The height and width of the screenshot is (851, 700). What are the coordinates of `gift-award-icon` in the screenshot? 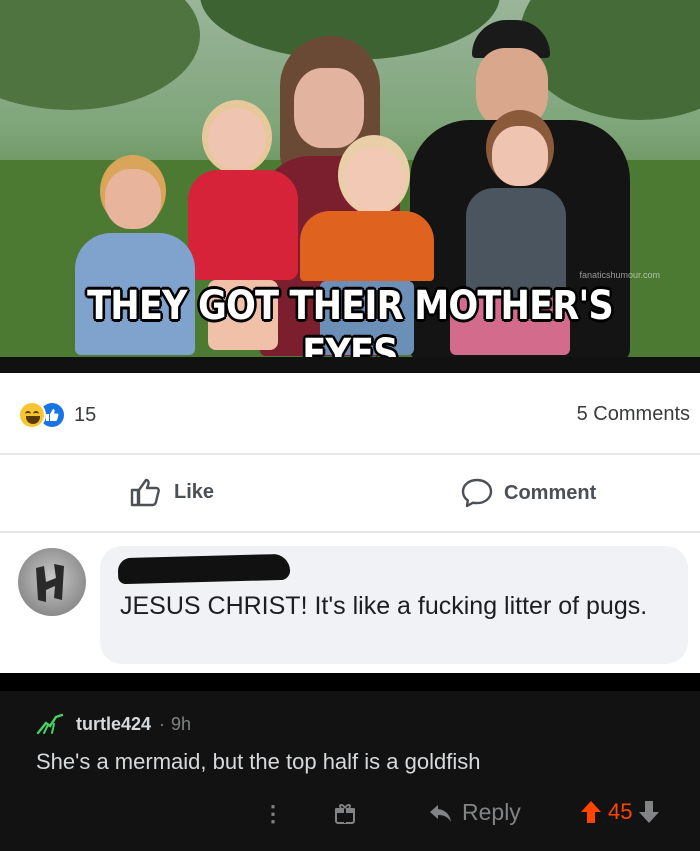 It's located at (345, 816).